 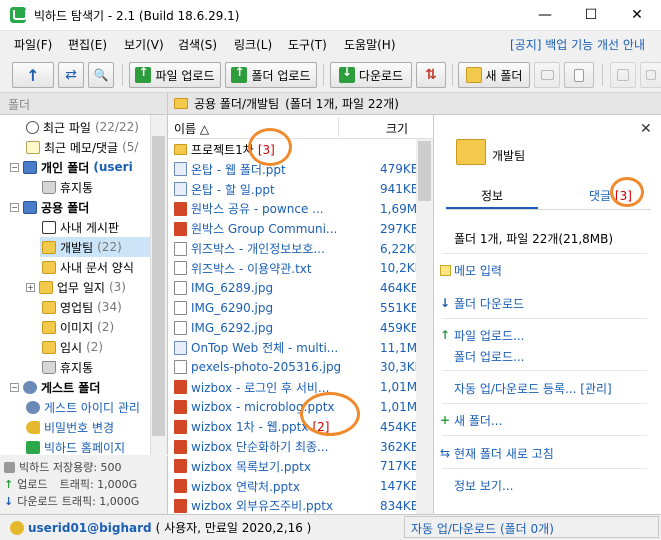 What do you see at coordinates (650, 75) in the screenshot?
I see `link-button` at bounding box center [650, 75].